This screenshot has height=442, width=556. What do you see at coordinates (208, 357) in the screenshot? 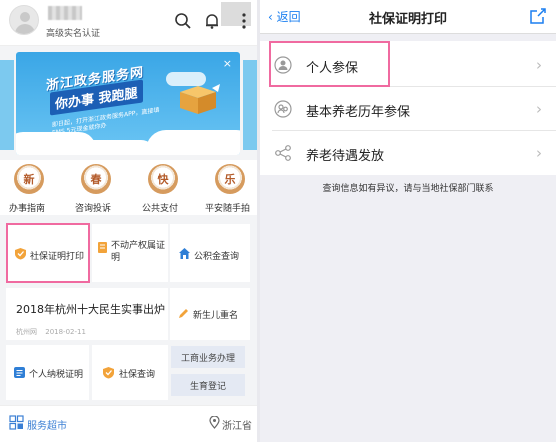
I see `tile-business: 工商业务办理` at bounding box center [208, 357].